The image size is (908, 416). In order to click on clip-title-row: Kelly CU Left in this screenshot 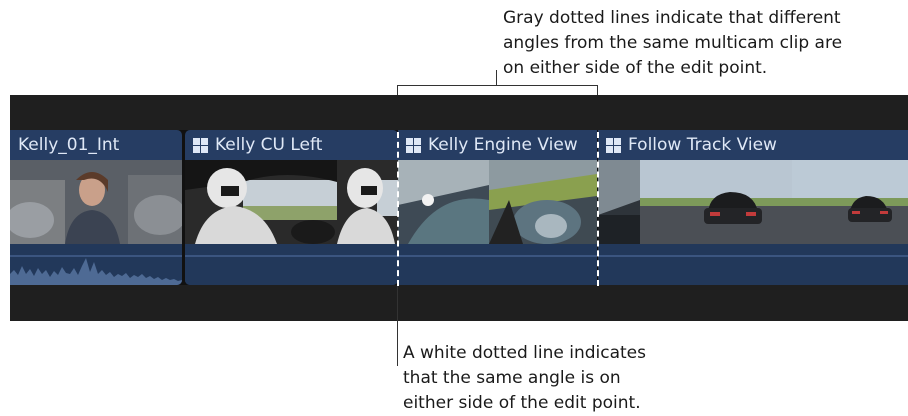, I will do `click(257, 145)`.